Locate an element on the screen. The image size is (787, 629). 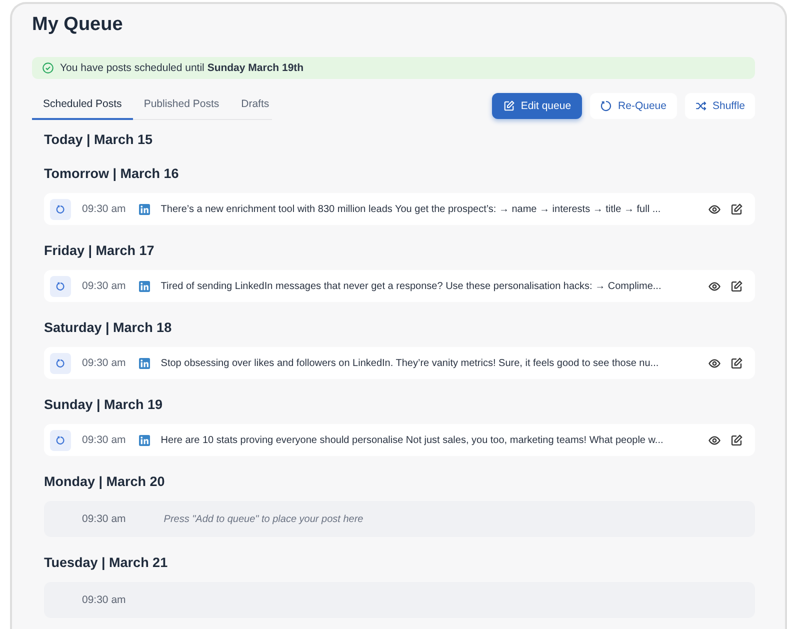
check-circle-icon is located at coordinates (48, 68).